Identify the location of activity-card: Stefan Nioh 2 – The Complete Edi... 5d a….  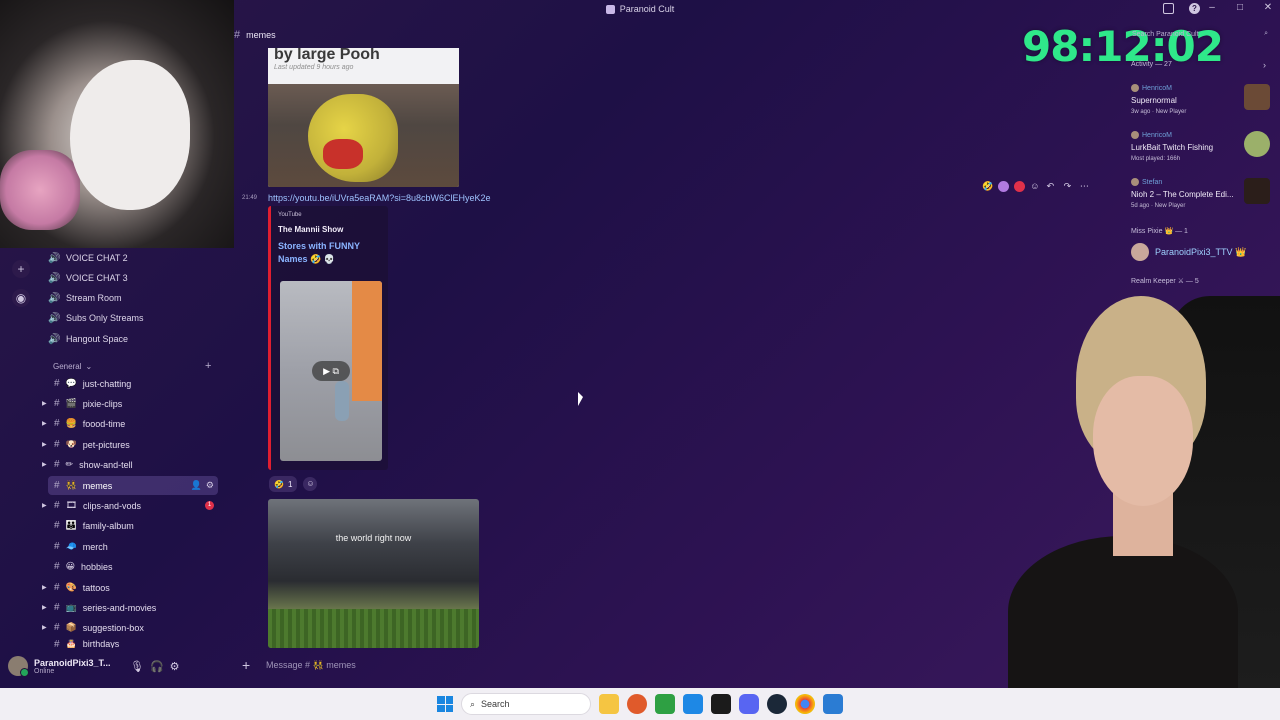
(1201, 199).